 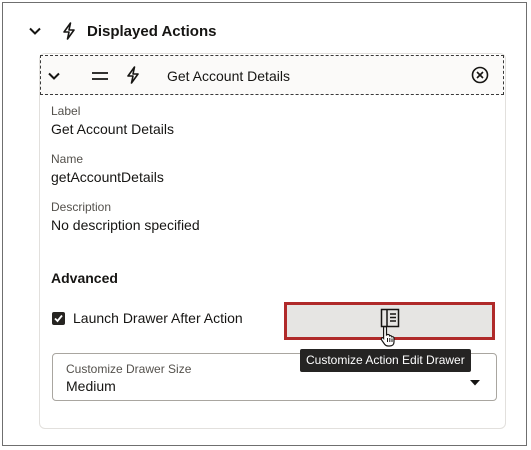 I want to click on field-value: Get Account Details, so click(x=112, y=129).